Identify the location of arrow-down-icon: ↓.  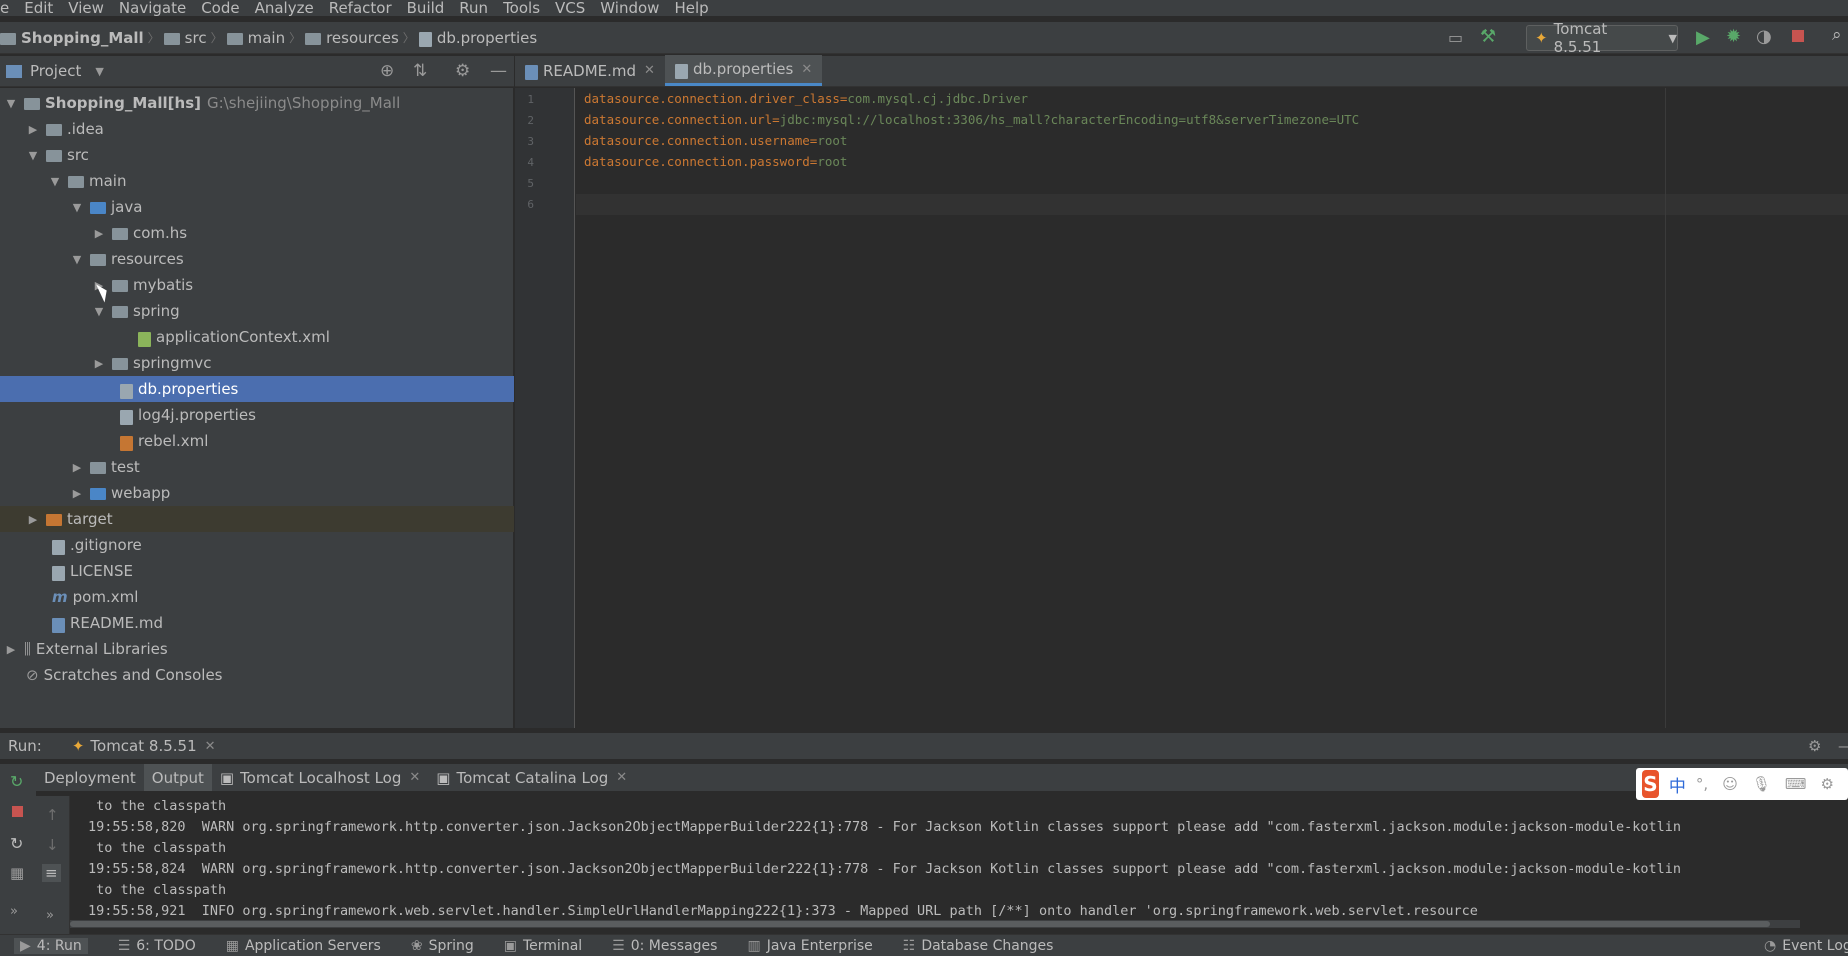
(52, 845).